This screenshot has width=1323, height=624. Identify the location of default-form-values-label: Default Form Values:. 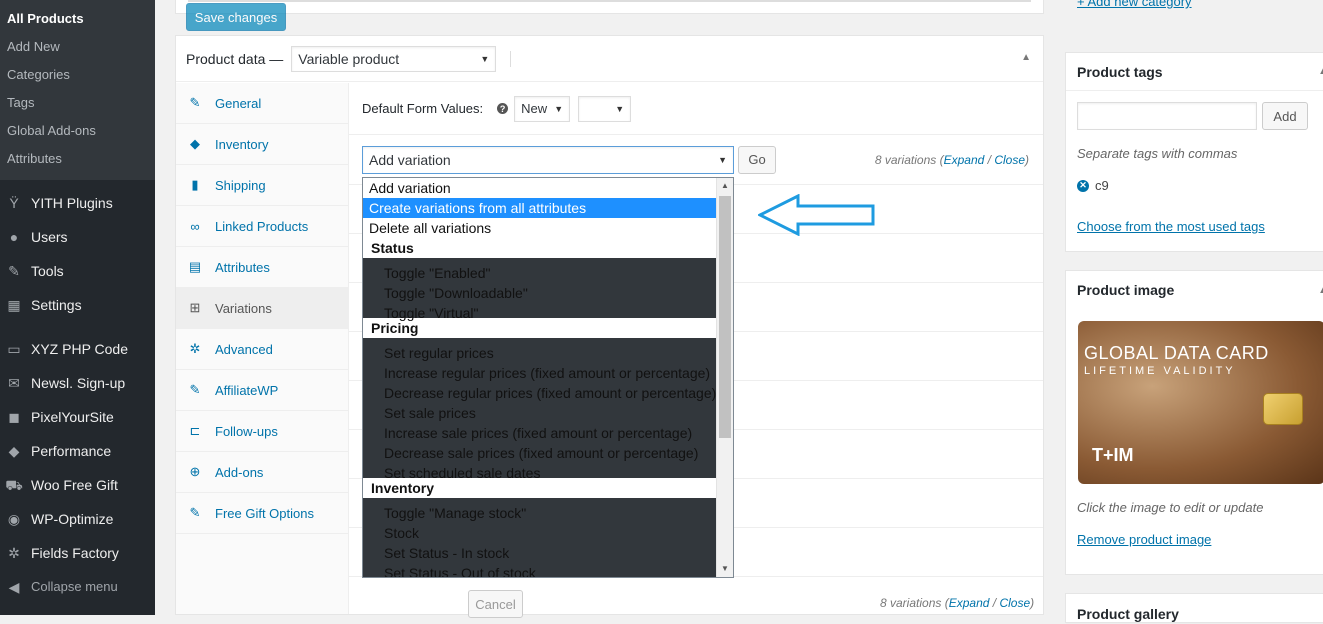
(423, 108).